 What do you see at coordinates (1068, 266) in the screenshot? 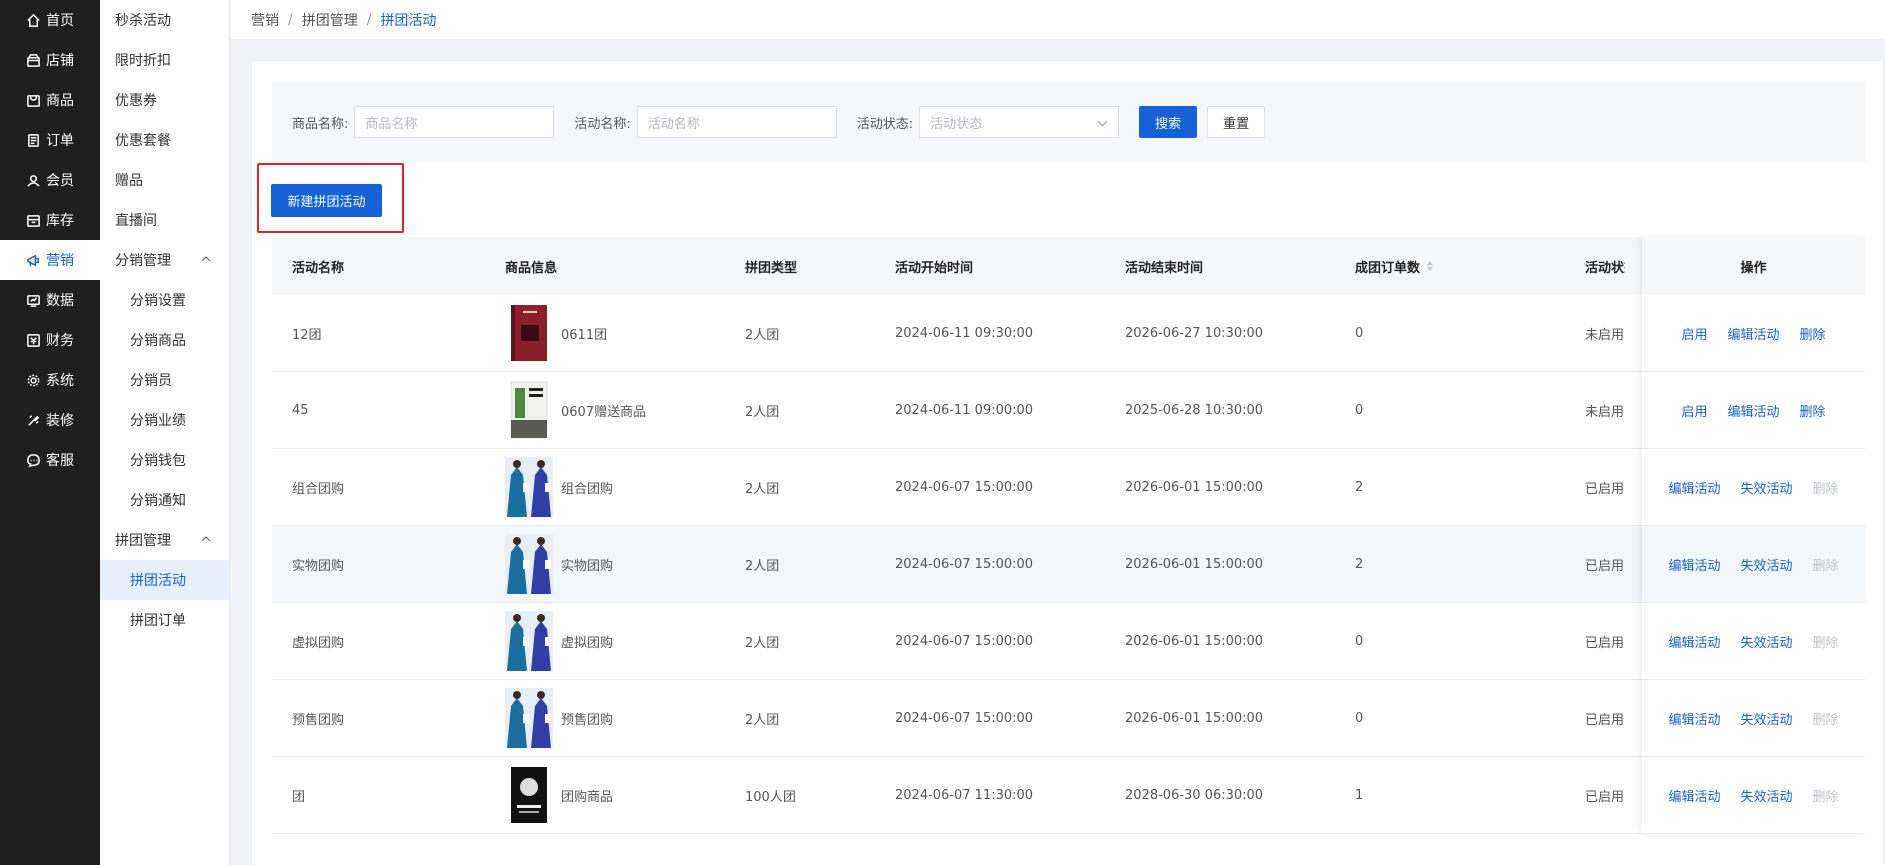
I see `table-header: 活动名称 商品信息 拼团类型 活动开始时间 活动结束时间 成团订单数 活动状态` at bounding box center [1068, 266].